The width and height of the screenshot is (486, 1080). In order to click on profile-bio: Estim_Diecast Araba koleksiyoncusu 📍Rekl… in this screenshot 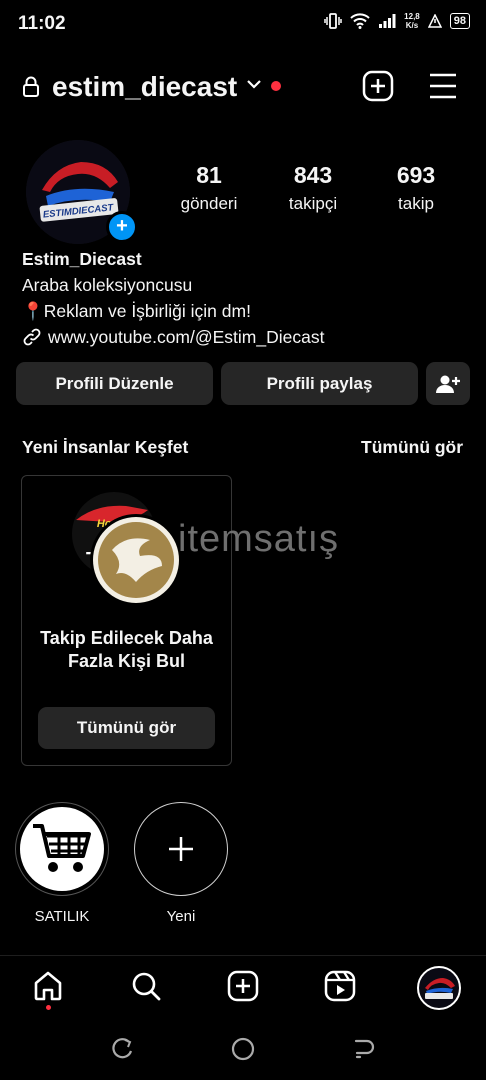, I will do `click(173, 298)`.